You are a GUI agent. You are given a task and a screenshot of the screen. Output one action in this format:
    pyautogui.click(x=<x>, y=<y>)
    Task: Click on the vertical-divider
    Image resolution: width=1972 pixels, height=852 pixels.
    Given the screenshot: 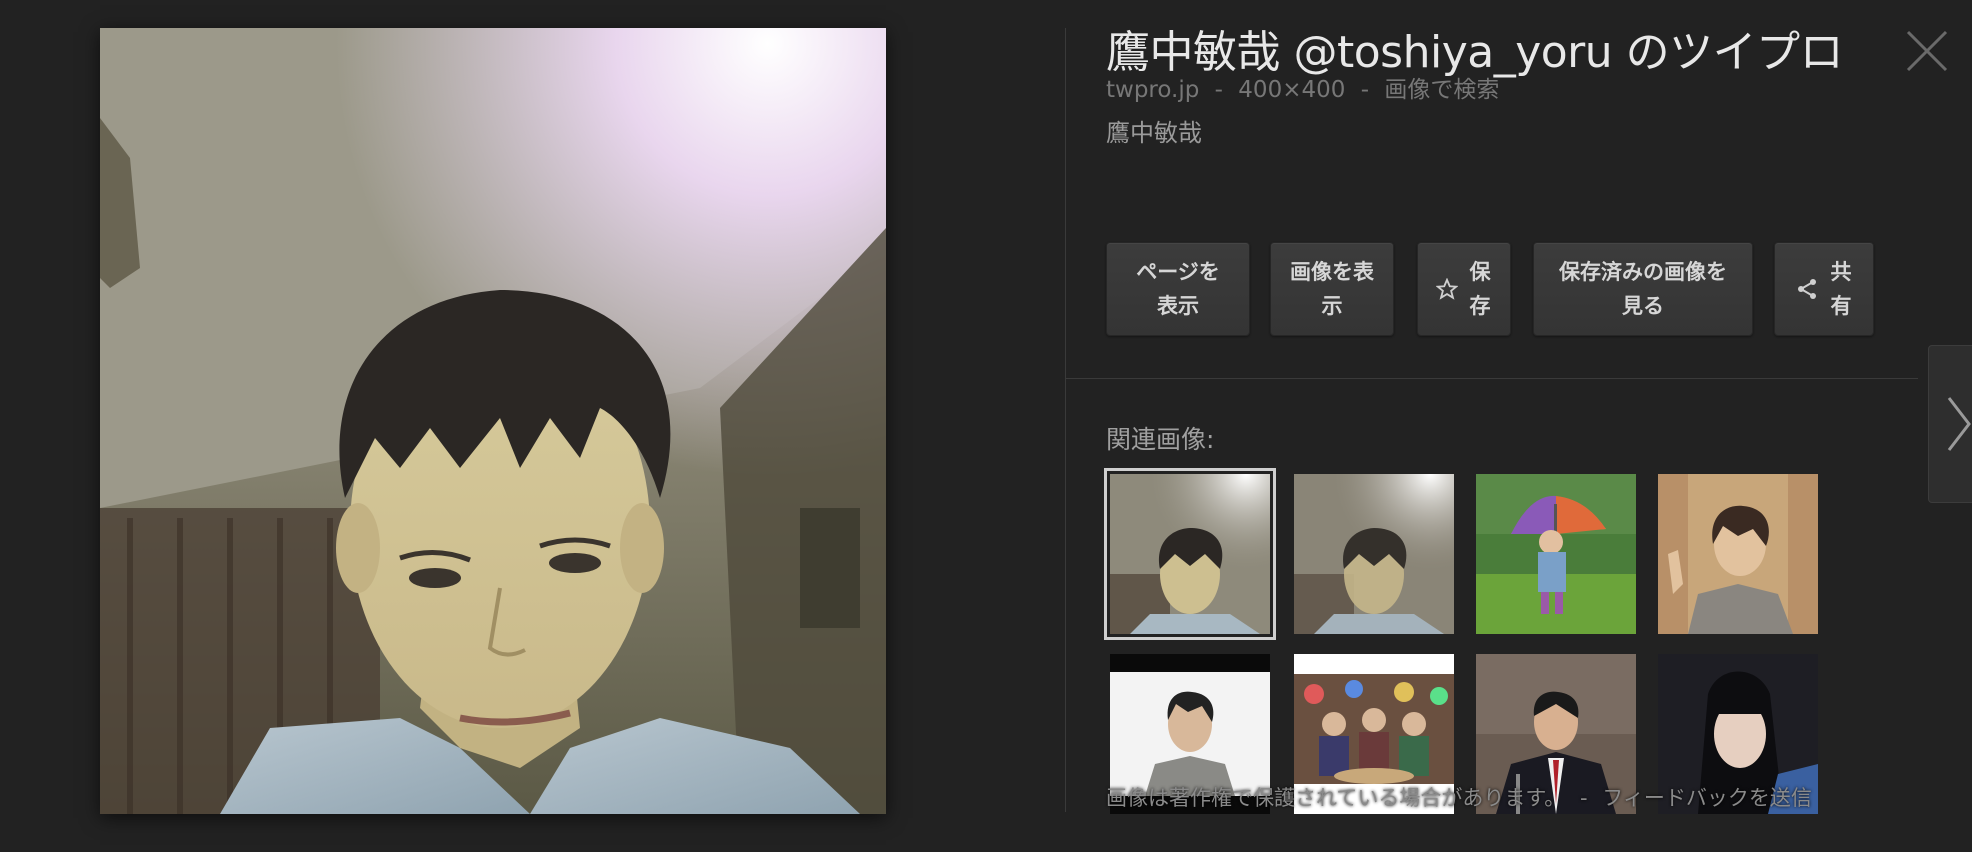 What is the action you would take?
    pyautogui.click(x=1065, y=420)
    